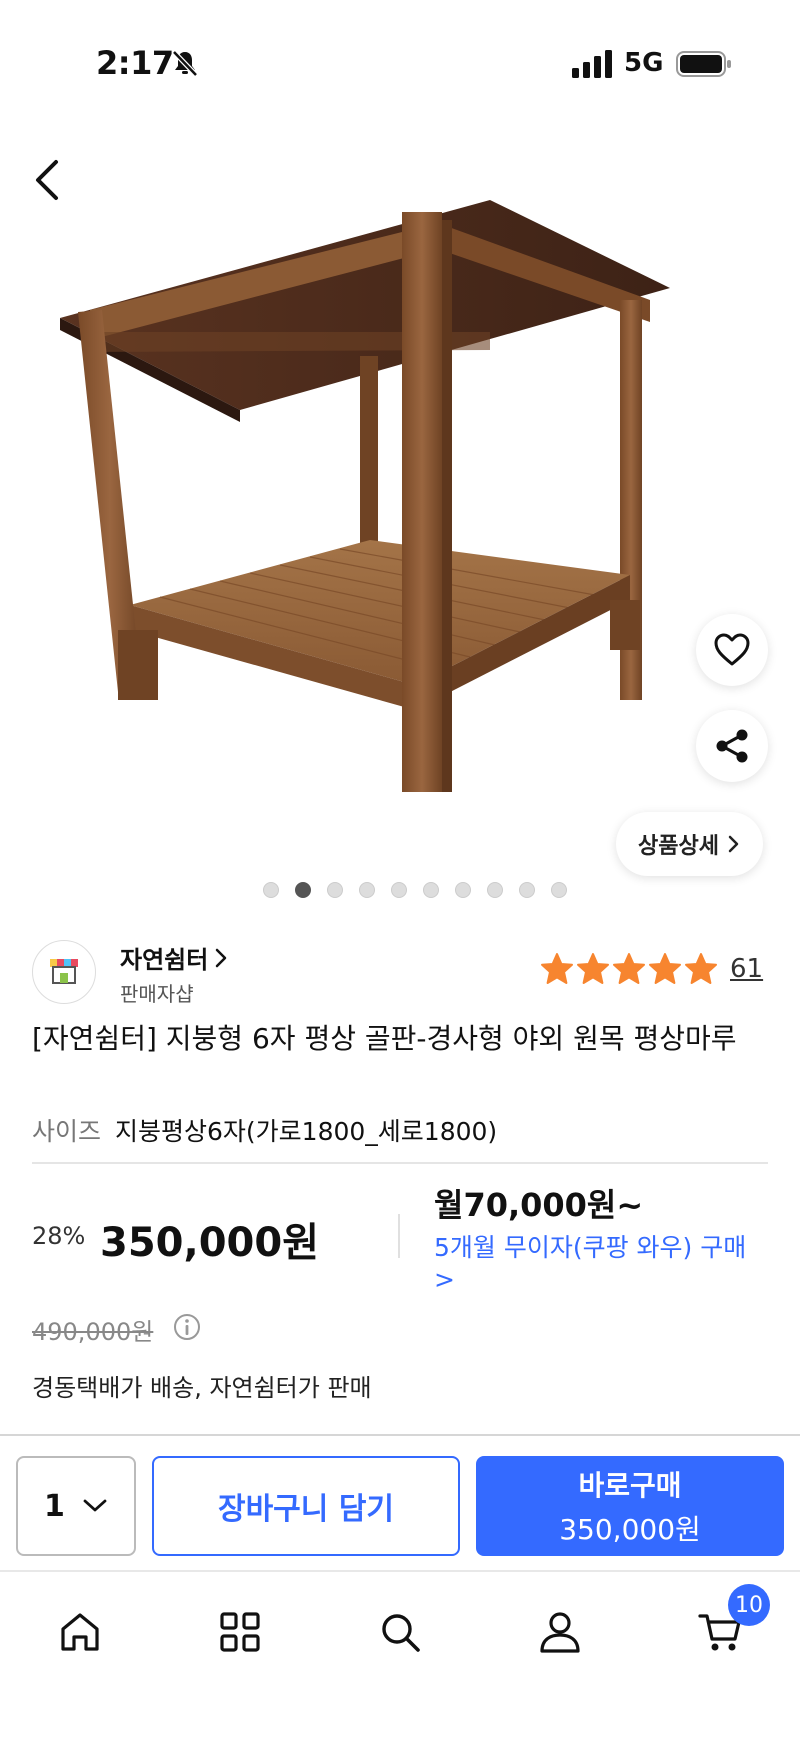 This screenshot has height=1740, width=800. What do you see at coordinates (400, 1163) in the screenshot?
I see `divider` at bounding box center [400, 1163].